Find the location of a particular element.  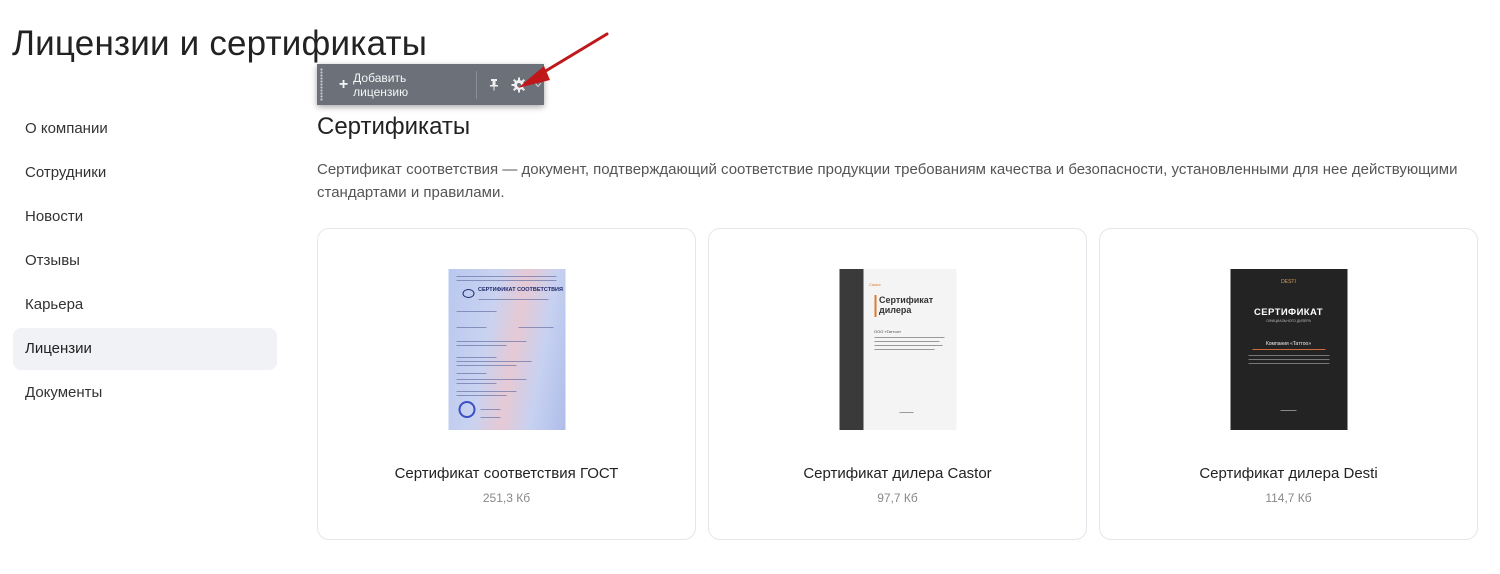

file-size: 251,3 Кб is located at coordinates (506, 498).